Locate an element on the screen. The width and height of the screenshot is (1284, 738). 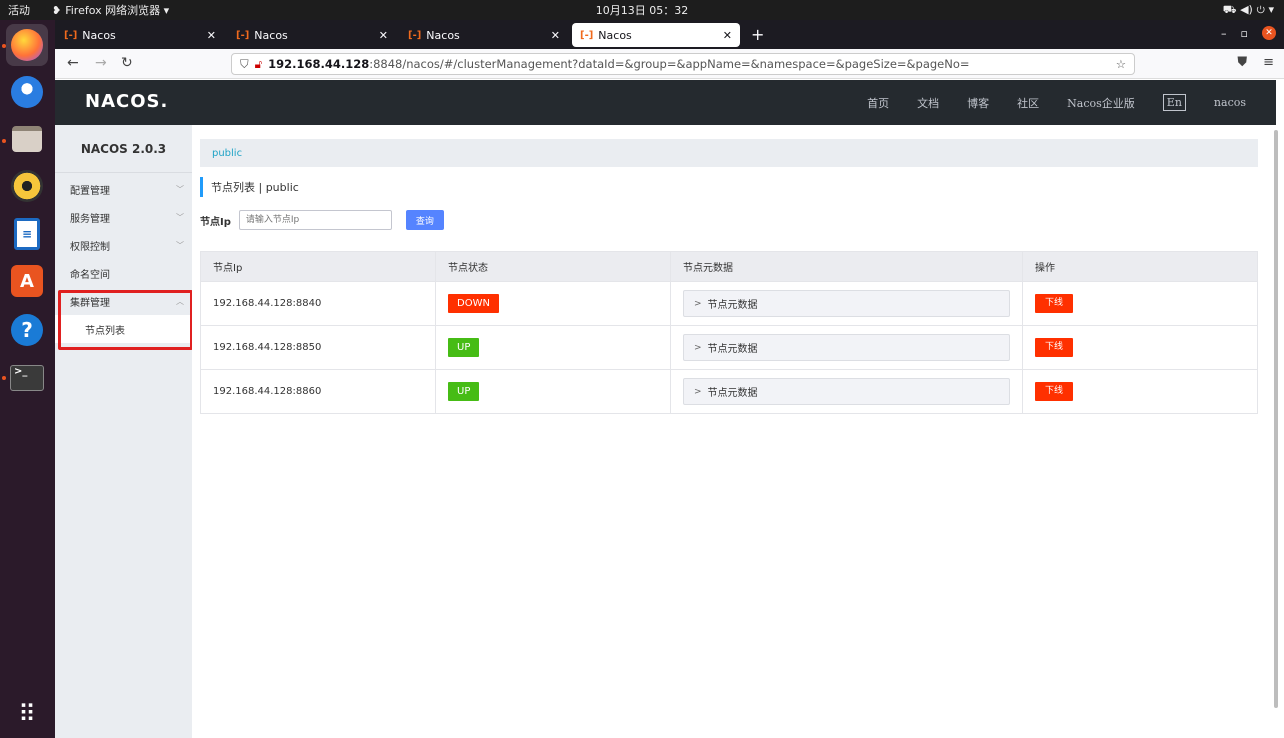
dock-rhythmbox is located at coordinates (27, 186).